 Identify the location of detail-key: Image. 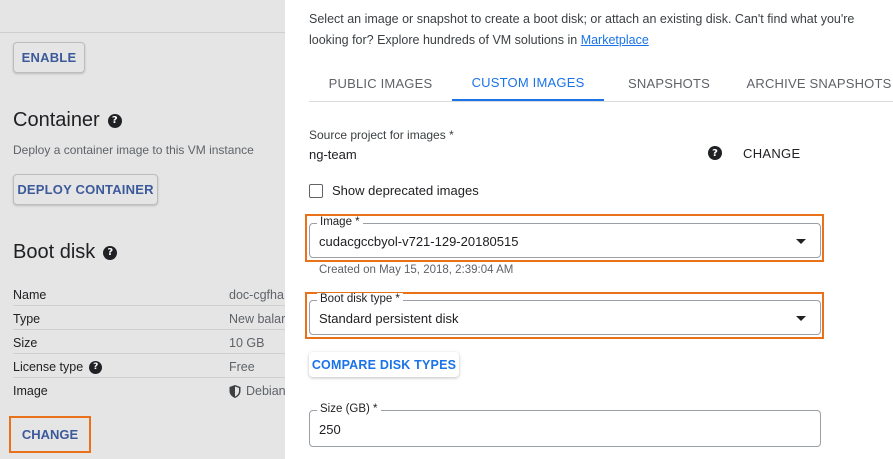
(30, 391).